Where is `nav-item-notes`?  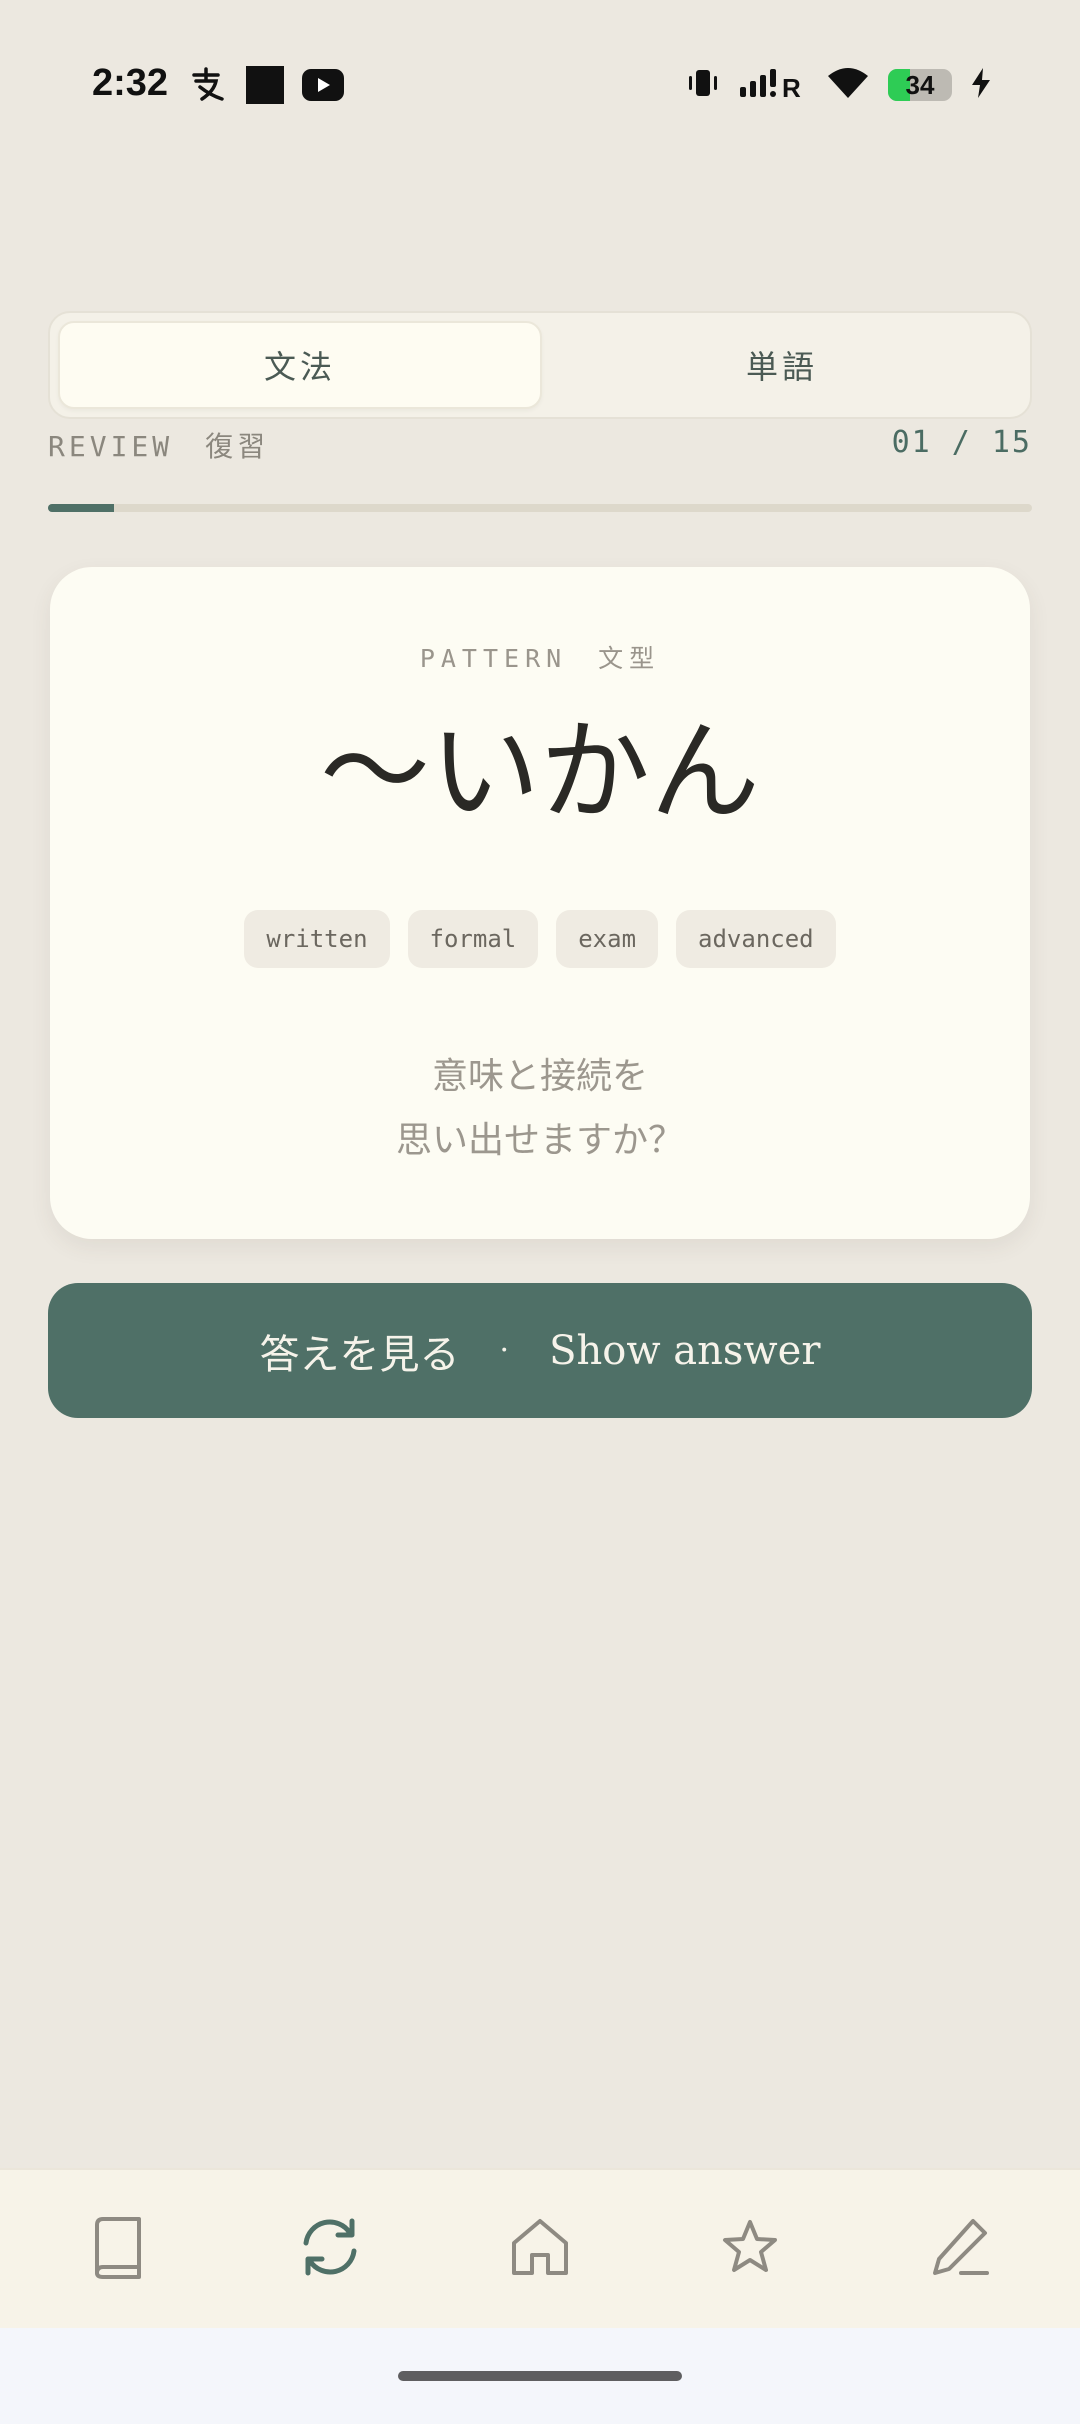
nav-item-notes is located at coordinates (961, 2249).